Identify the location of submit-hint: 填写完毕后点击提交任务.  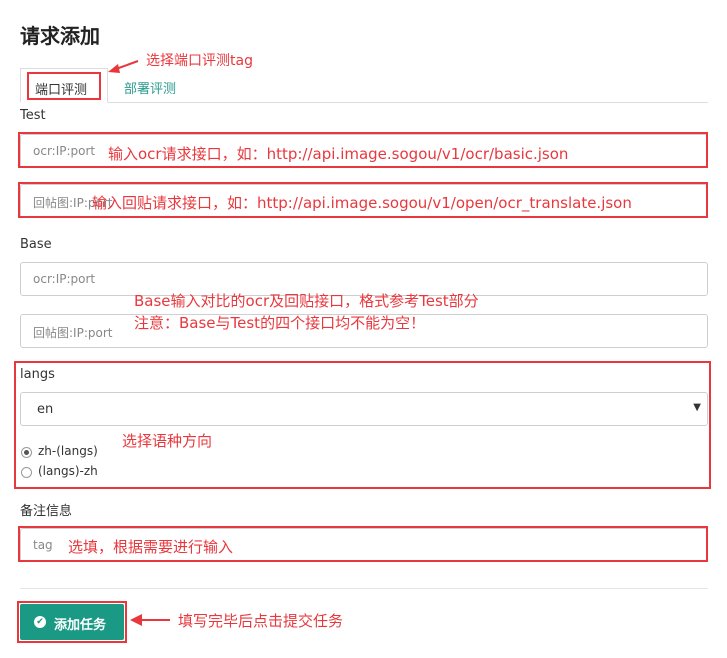
(261, 621).